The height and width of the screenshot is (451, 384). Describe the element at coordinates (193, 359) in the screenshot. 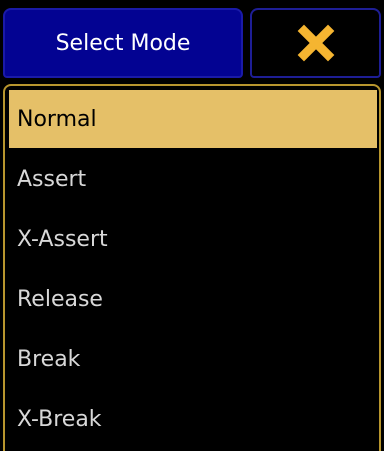

I see `mode-item-break: Break` at that location.